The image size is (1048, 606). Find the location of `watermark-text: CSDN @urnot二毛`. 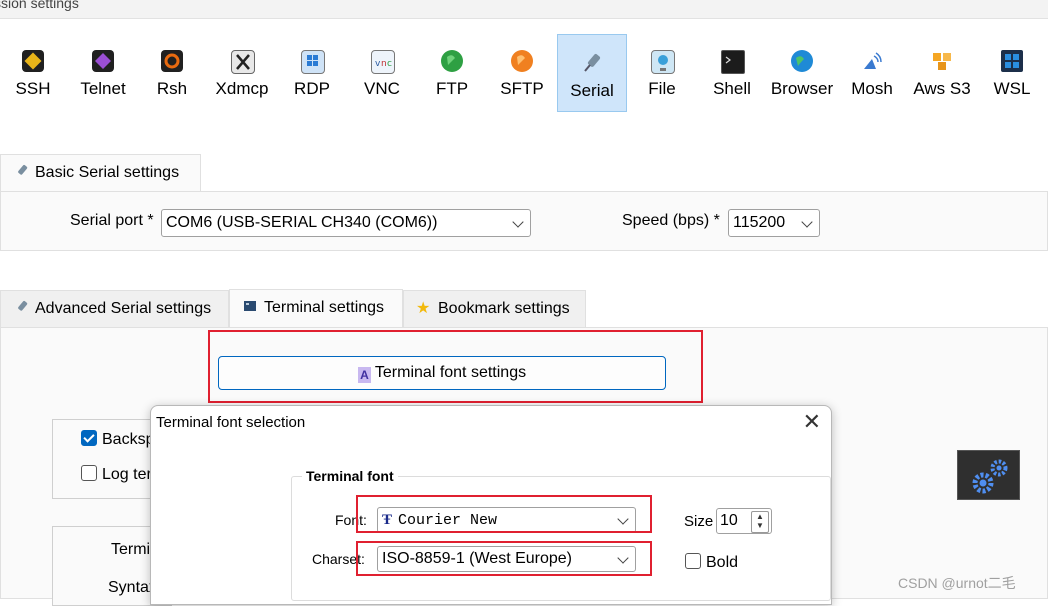

watermark-text: CSDN @urnot二毛 is located at coordinates (957, 583).